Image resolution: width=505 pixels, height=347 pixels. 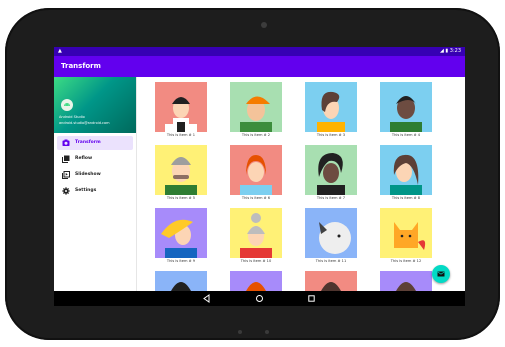 I want to click on email-icon, so click(x=441, y=274).